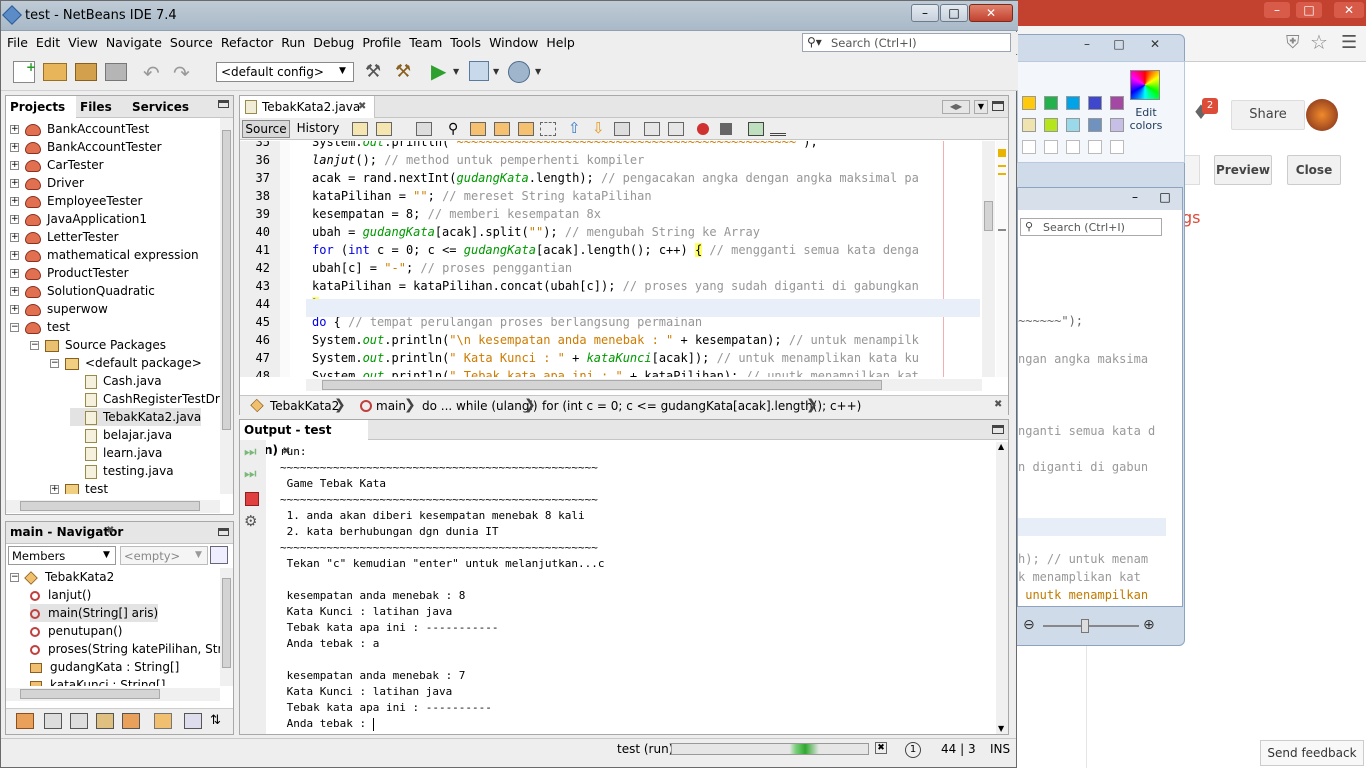 This screenshot has width=1366, height=768. I want to click on shift-left-icon, so click(652, 129).